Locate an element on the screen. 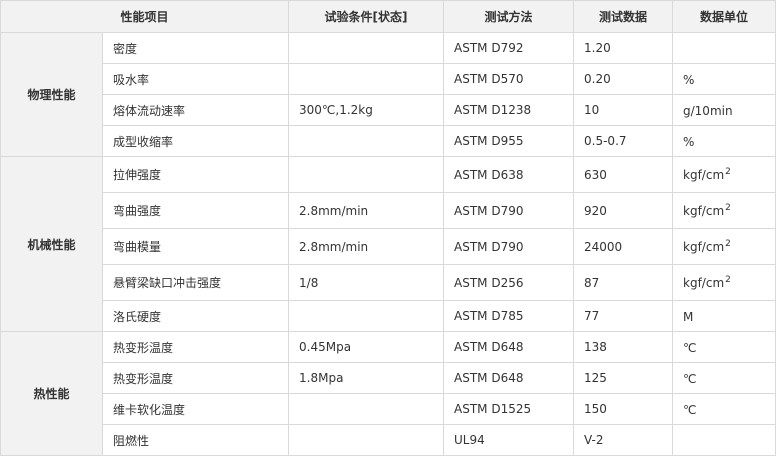  property-cell: 拉伸强度 is located at coordinates (195, 174).